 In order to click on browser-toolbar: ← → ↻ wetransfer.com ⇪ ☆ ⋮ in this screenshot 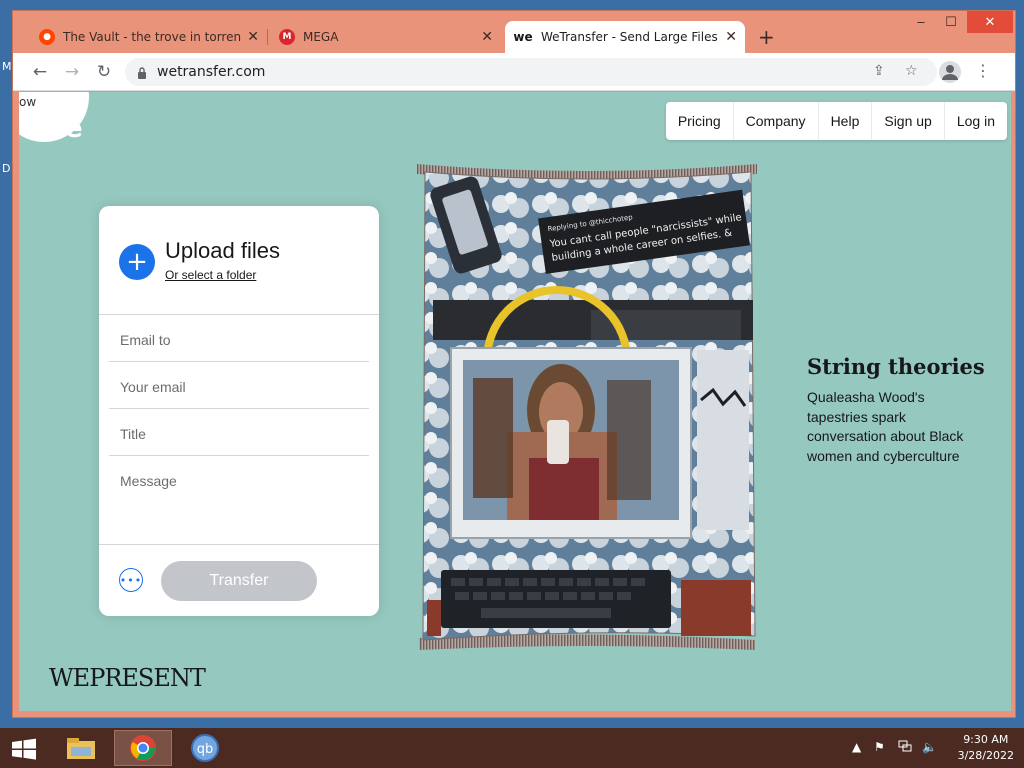, I will do `click(514, 72)`.